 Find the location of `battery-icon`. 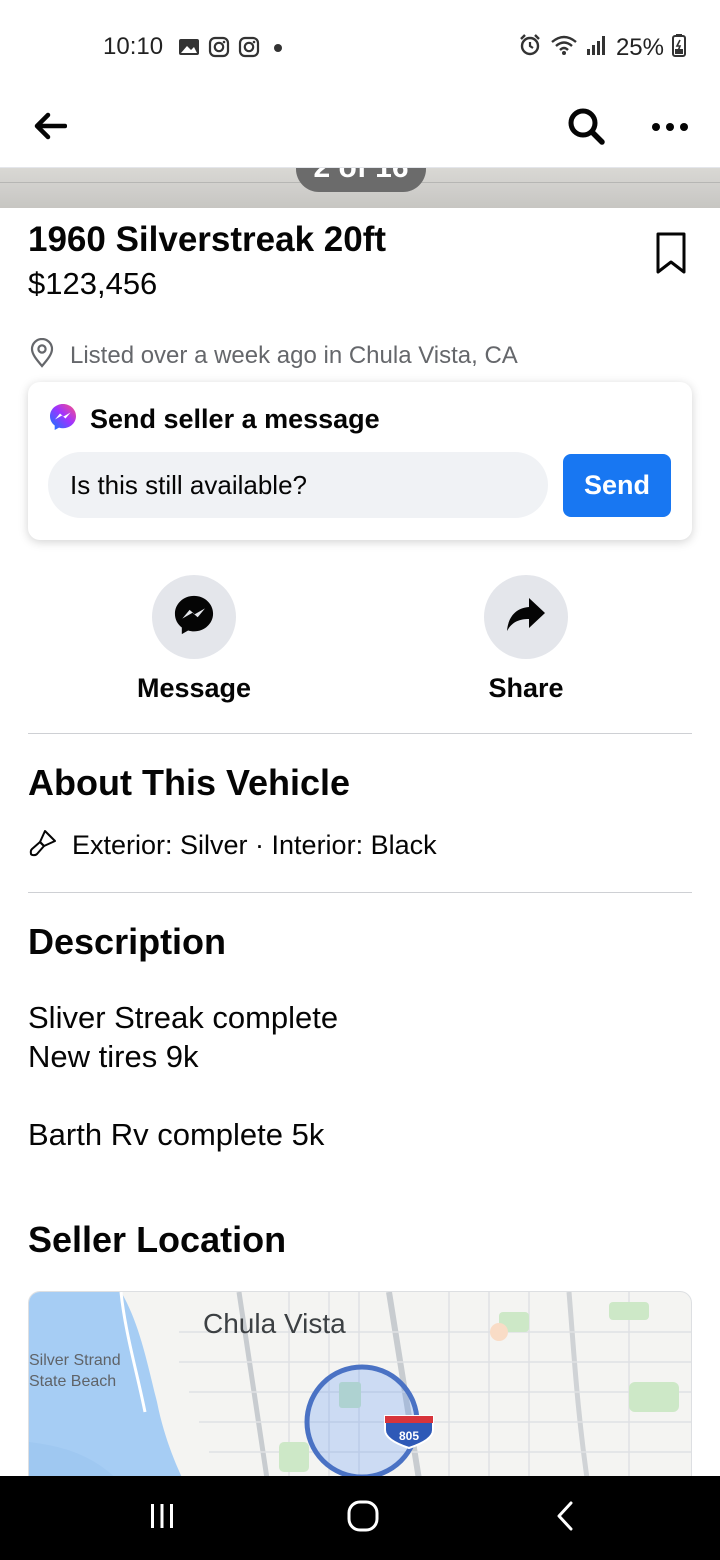

battery-icon is located at coordinates (679, 47).